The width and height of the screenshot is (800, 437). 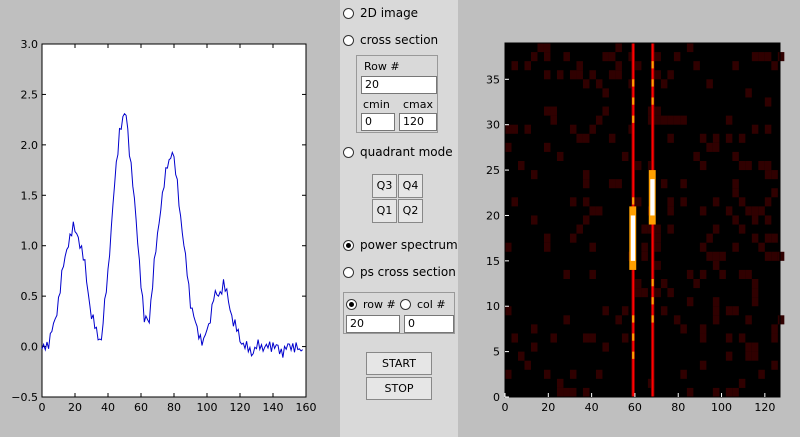 I want to click on stop-button: STOP, so click(x=399, y=388).